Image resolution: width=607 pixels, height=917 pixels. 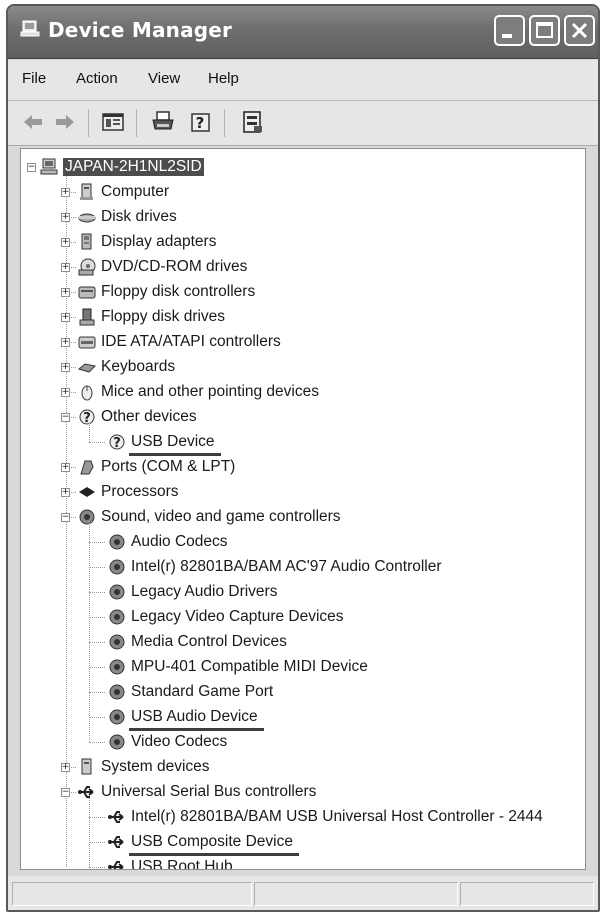 I want to click on properties-icon, so click(x=253, y=122).